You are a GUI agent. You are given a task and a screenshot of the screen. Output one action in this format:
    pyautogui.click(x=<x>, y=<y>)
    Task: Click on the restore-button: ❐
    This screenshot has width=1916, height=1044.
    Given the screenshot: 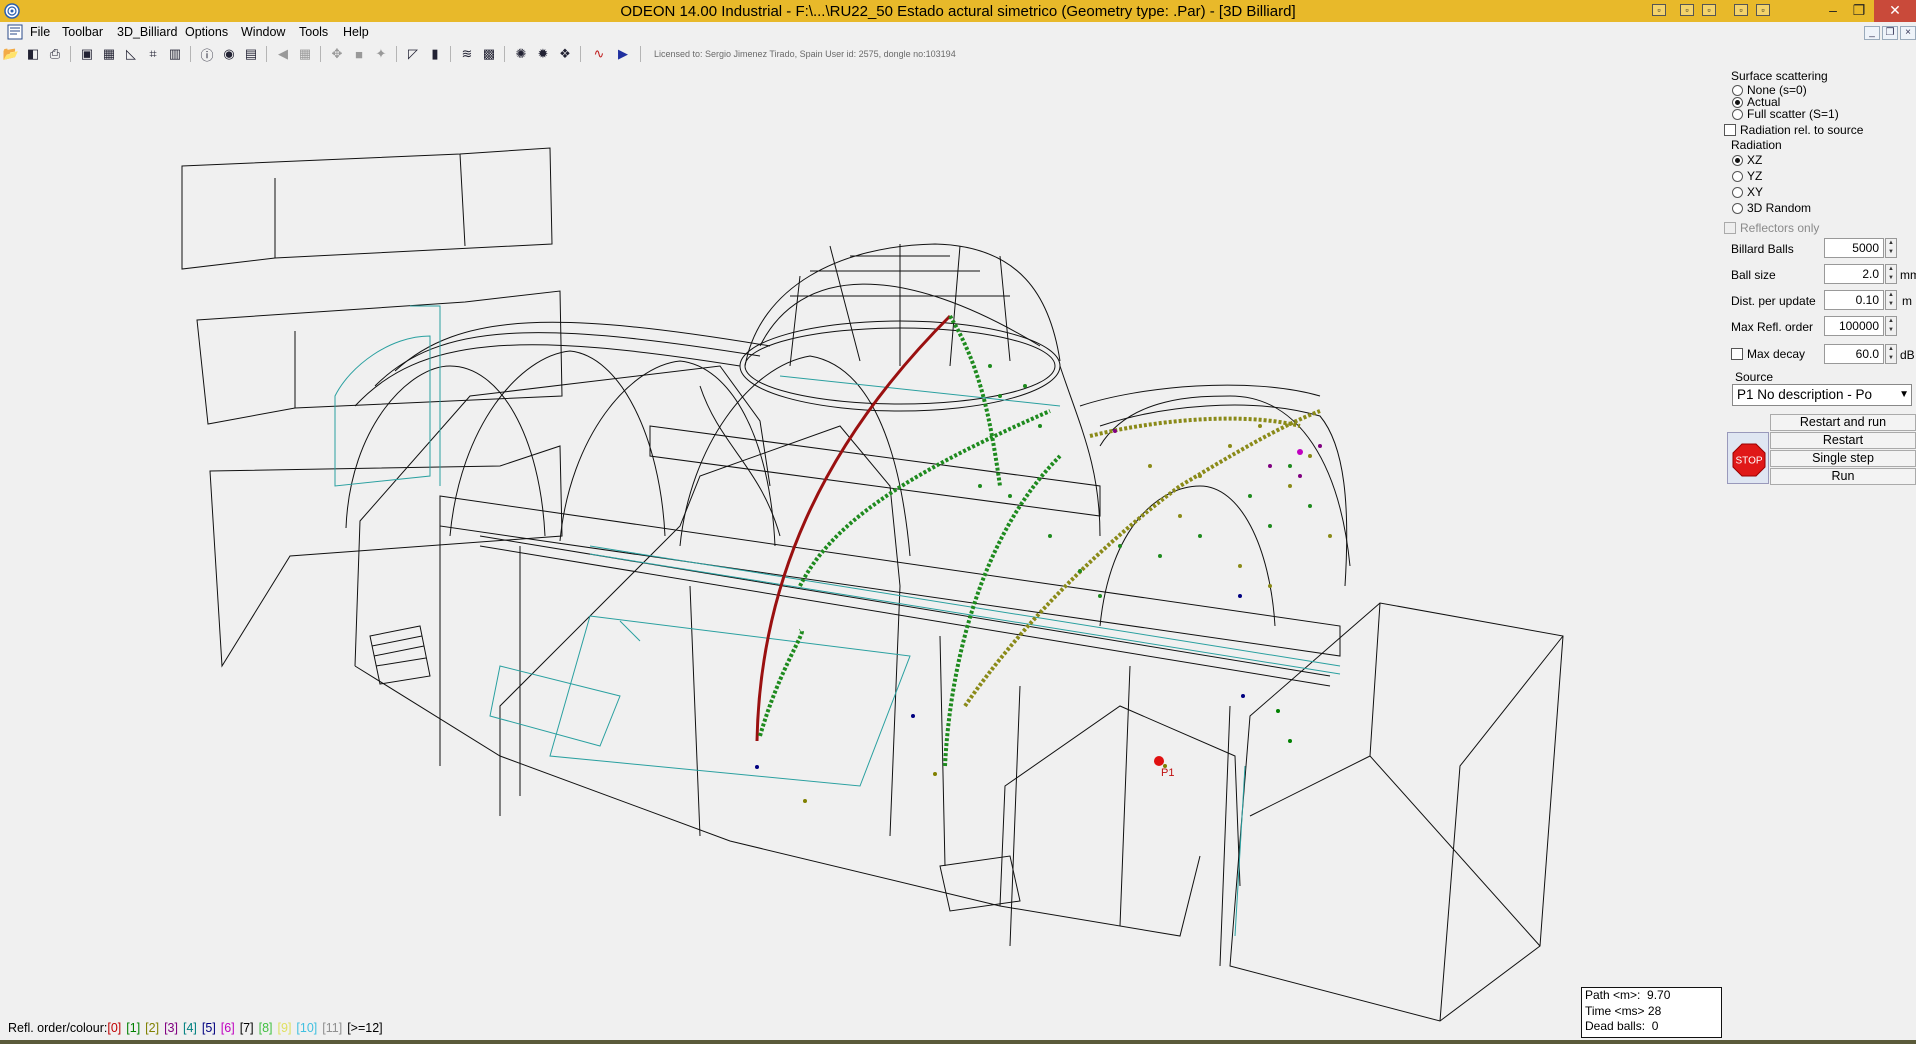 What is the action you would take?
    pyautogui.click(x=1859, y=11)
    